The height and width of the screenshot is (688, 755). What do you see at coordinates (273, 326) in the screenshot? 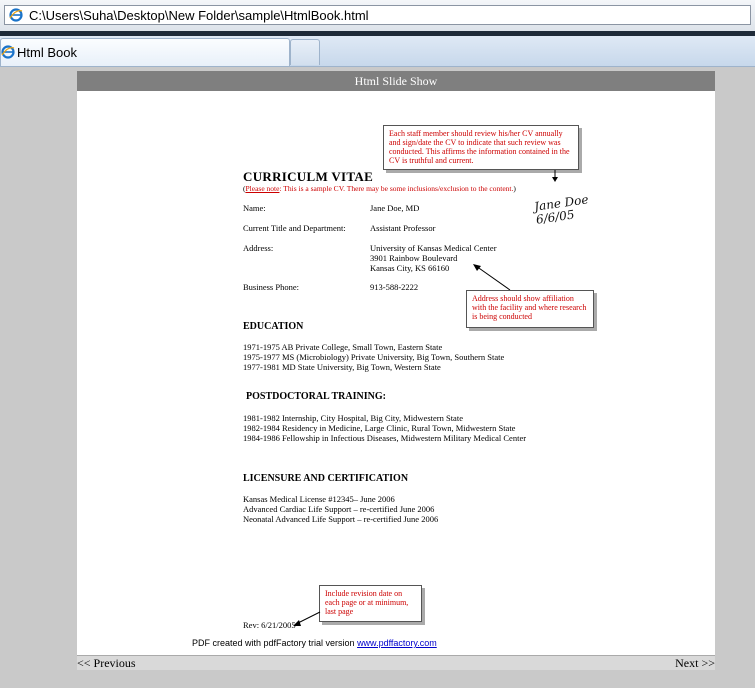
I see `education-heading: EDUCATION` at bounding box center [273, 326].